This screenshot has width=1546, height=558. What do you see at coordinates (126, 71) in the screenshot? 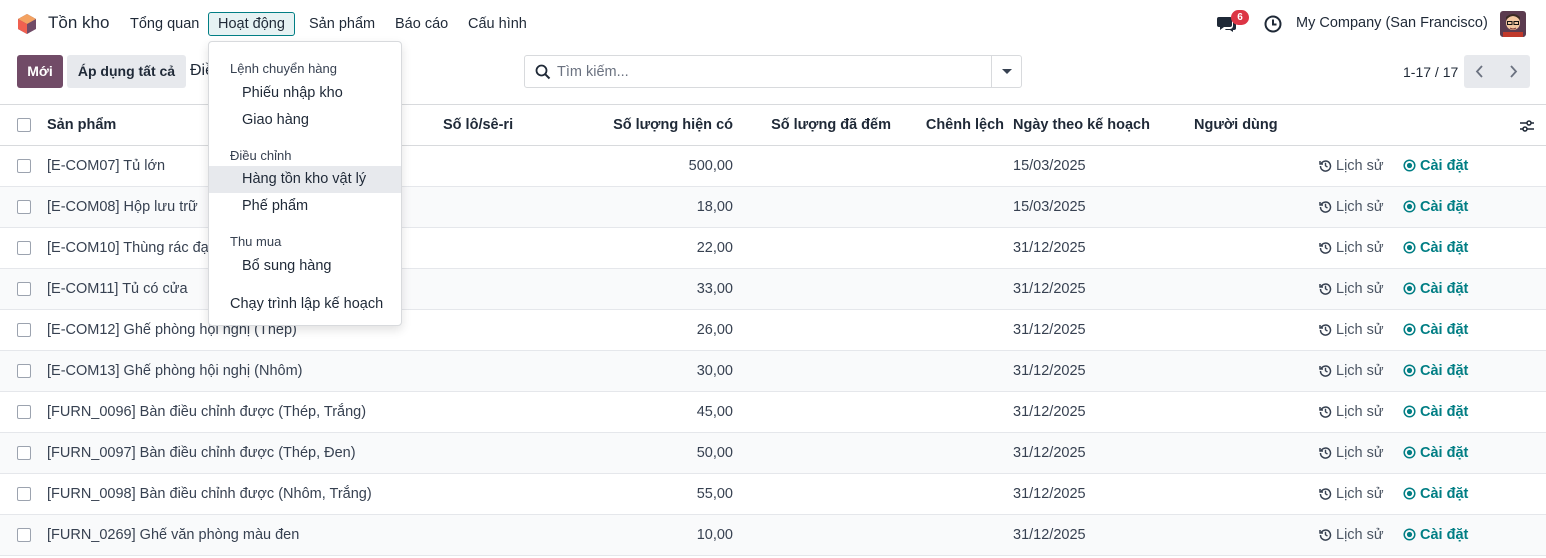
I see `apply-all-button: Áp dụng tất cả` at bounding box center [126, 71].